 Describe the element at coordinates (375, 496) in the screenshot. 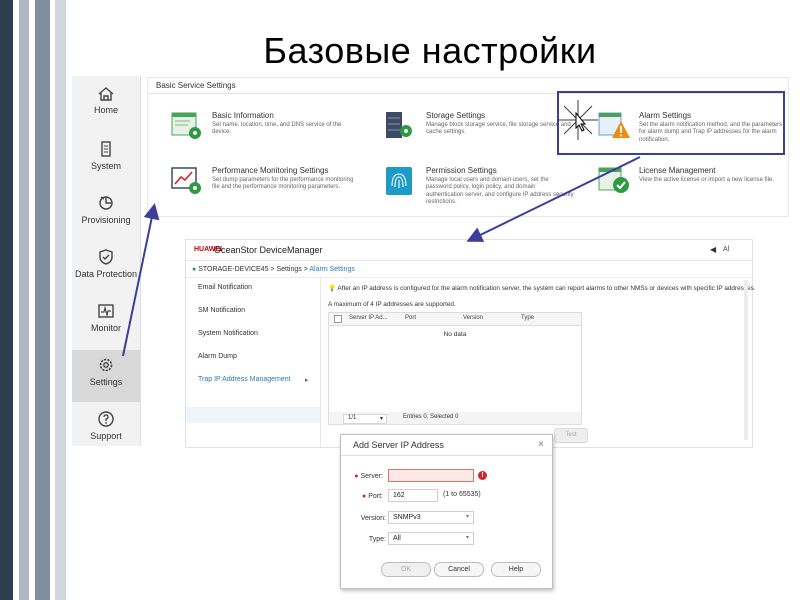

I see `port-label-text: Port:` at that location.